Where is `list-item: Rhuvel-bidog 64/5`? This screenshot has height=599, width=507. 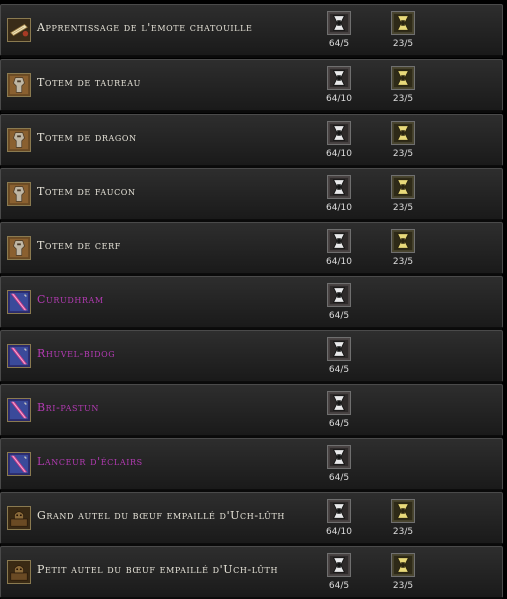
list-item: Rhuvel-bidog 64/5 is located at coordinates (251, 357).